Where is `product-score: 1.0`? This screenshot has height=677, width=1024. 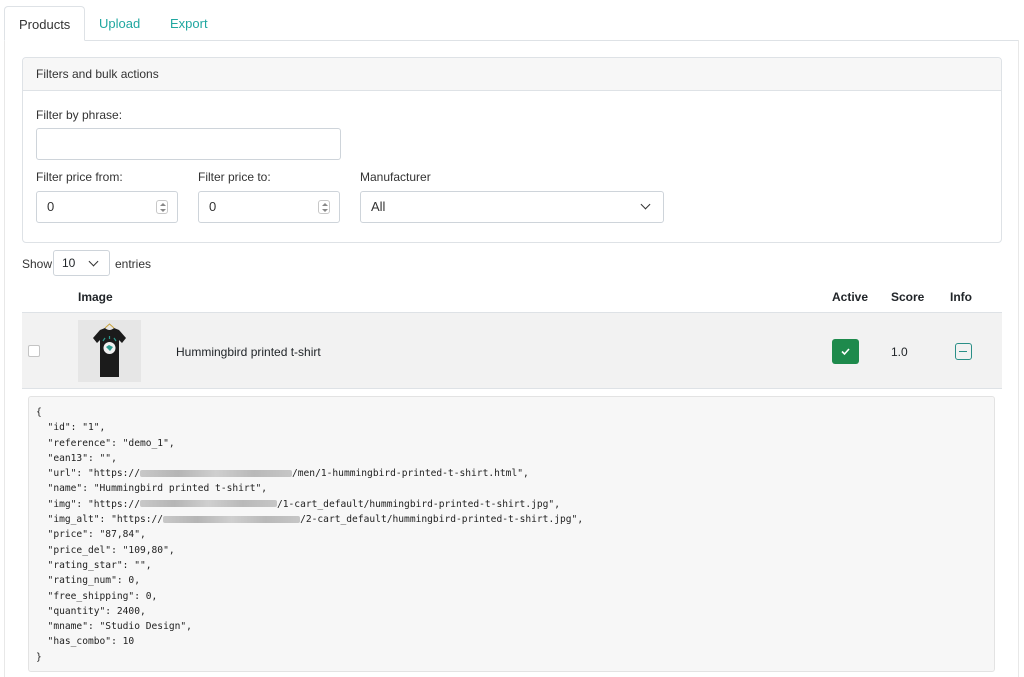
product-score: 1.0 is located at coordinates (899, 352).